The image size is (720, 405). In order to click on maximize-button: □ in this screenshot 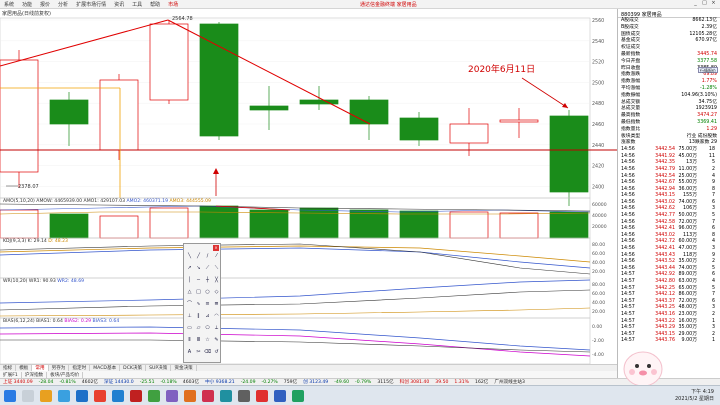, I will do `click(704, 4)`.